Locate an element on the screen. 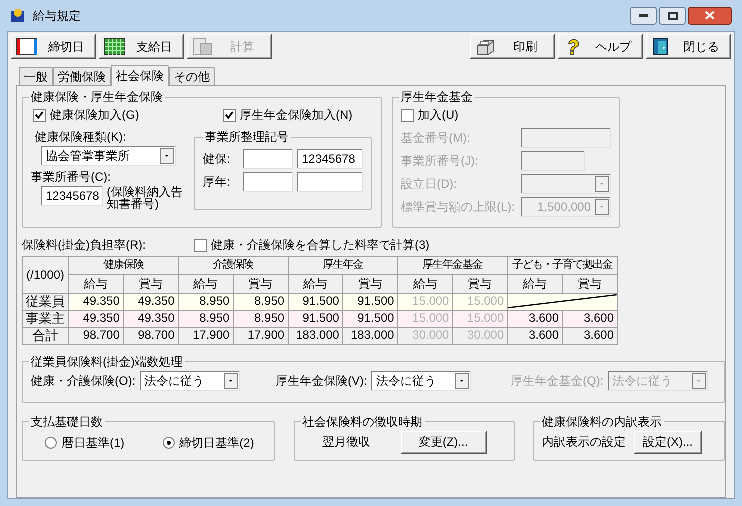 Image resolution: width=742 pixels, height=506 pixels. tab: 社会保険 is located at coordinates (140, 75).